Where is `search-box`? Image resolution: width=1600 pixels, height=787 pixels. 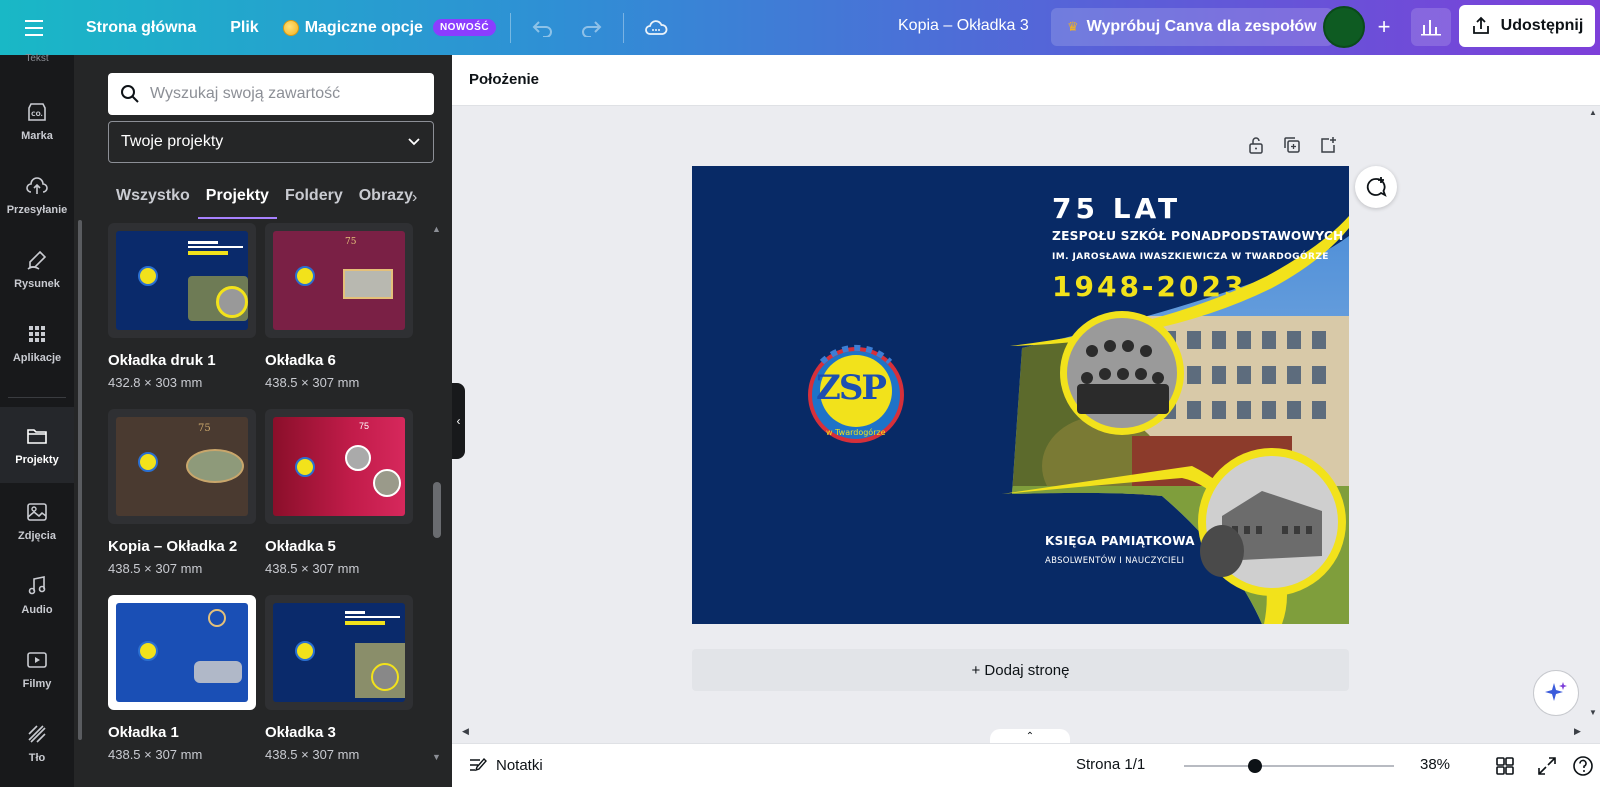
search-box is located at coordinates (271, 94).